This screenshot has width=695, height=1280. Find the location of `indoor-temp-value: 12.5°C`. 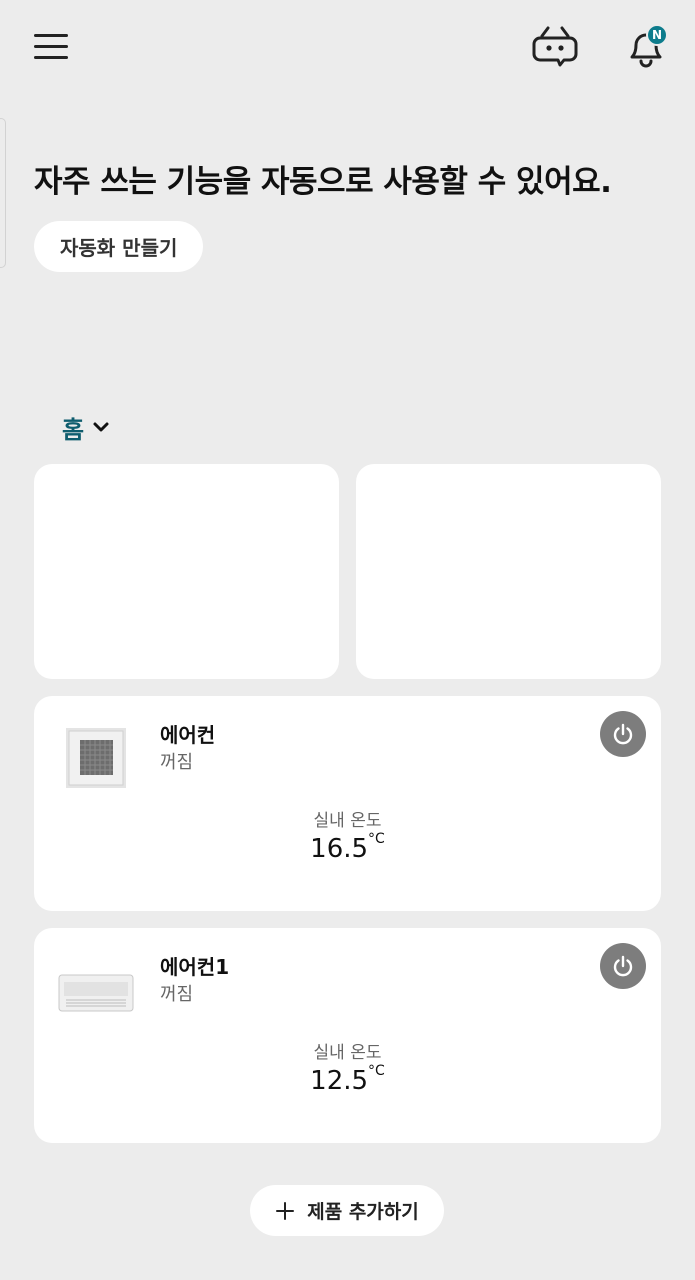

indoor-temp-value: 12.5°C is located at coordinates (347, 1079).